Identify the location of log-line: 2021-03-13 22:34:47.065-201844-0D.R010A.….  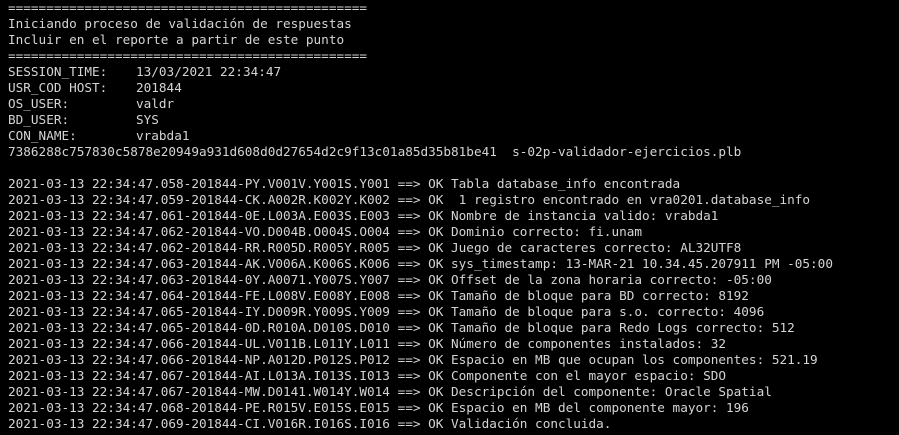
(401, 327).